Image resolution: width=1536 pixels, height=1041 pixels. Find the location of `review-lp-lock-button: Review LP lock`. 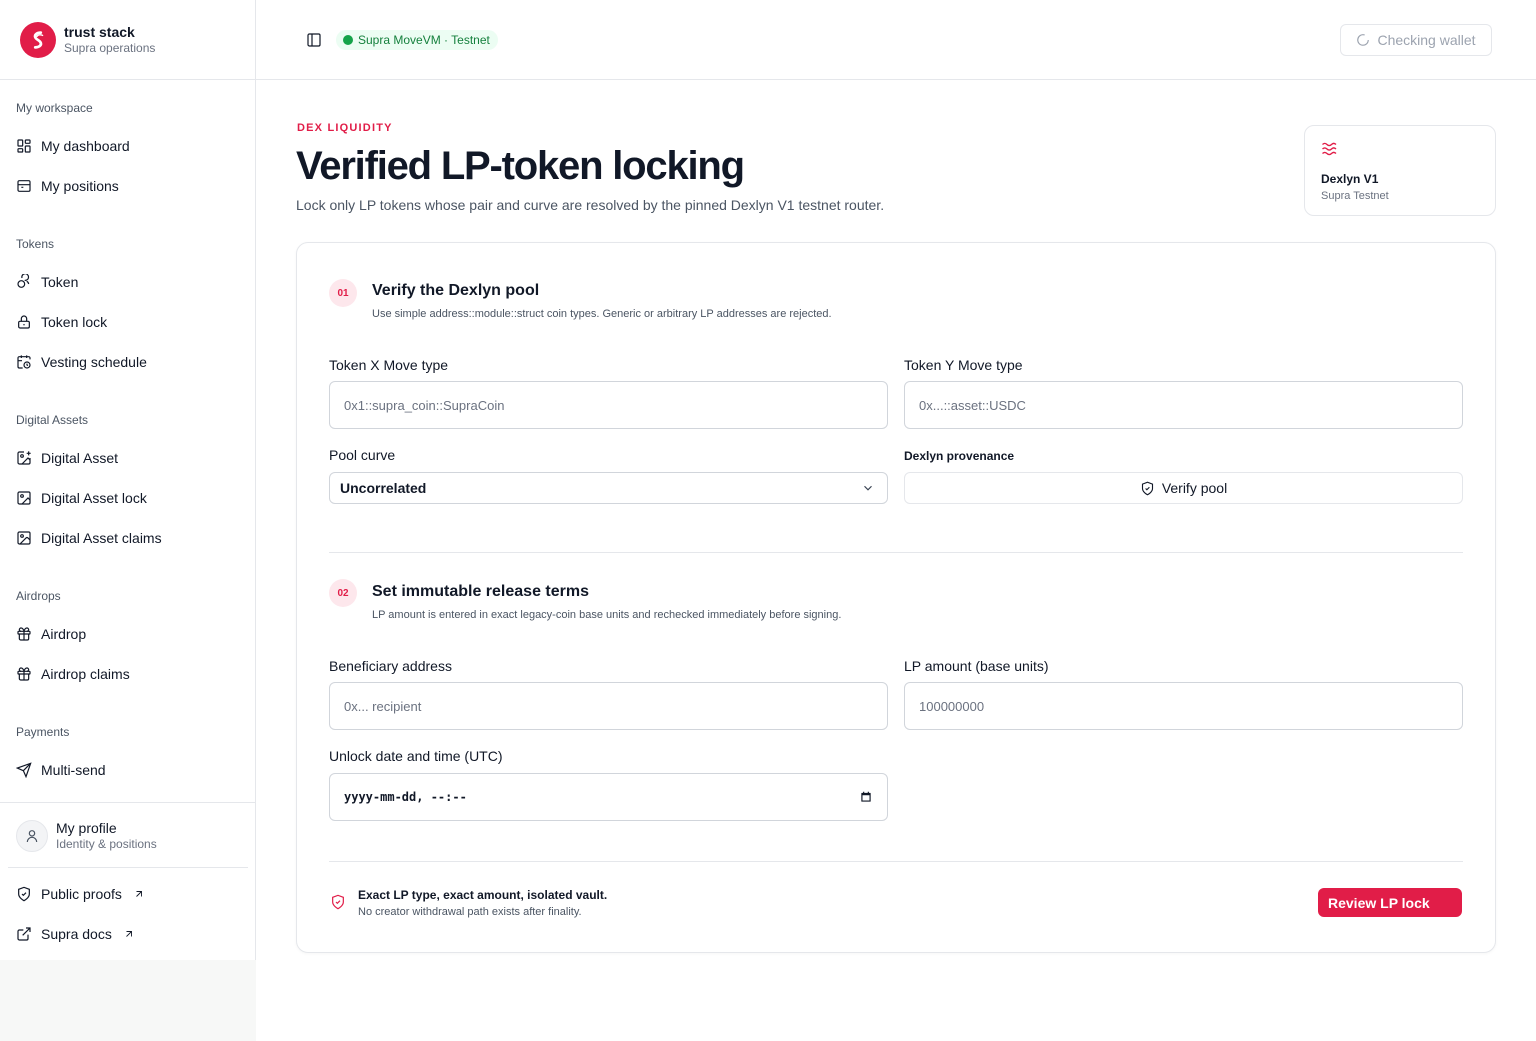

review-lp-lock-button: Review LP lock is located at coordinates (1390, 902).